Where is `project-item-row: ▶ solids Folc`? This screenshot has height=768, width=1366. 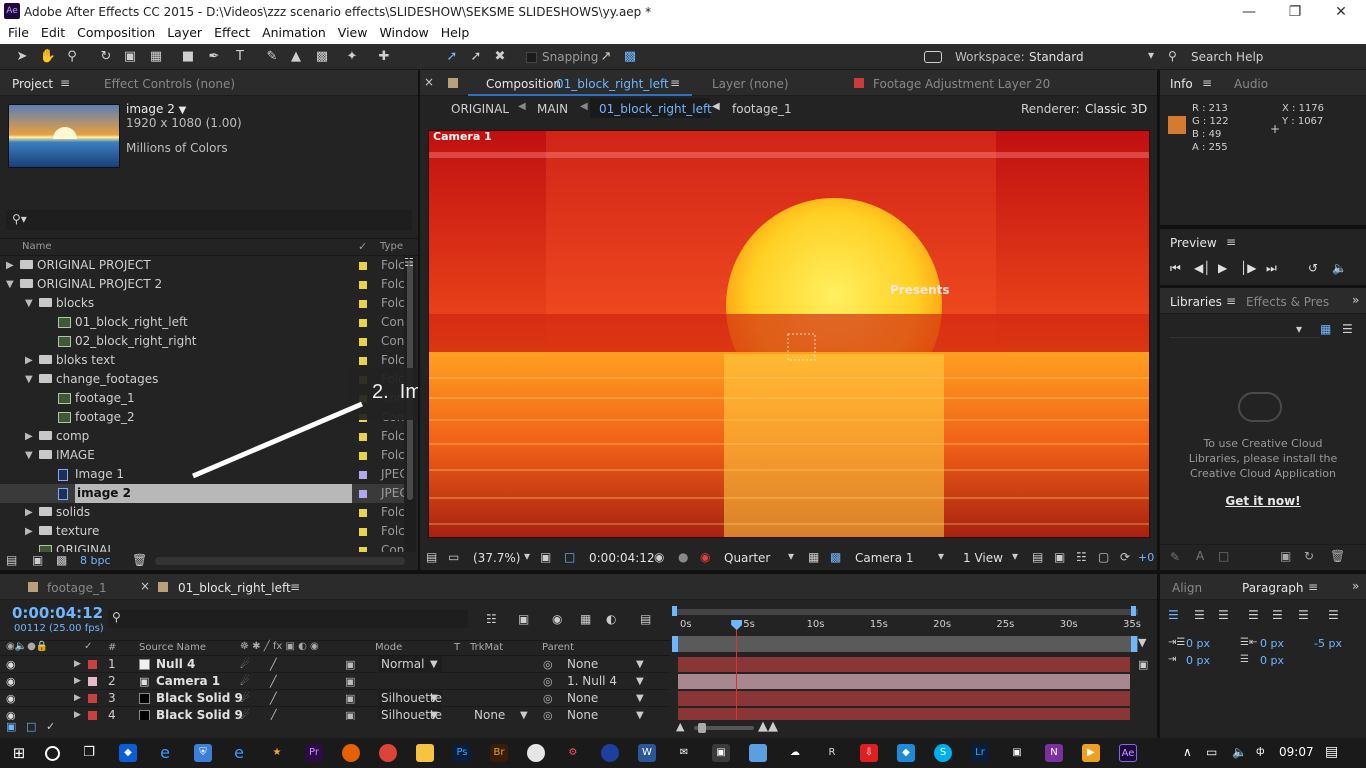 project-item-row: ▶ solids Folc is located at coordinates (202, 512).